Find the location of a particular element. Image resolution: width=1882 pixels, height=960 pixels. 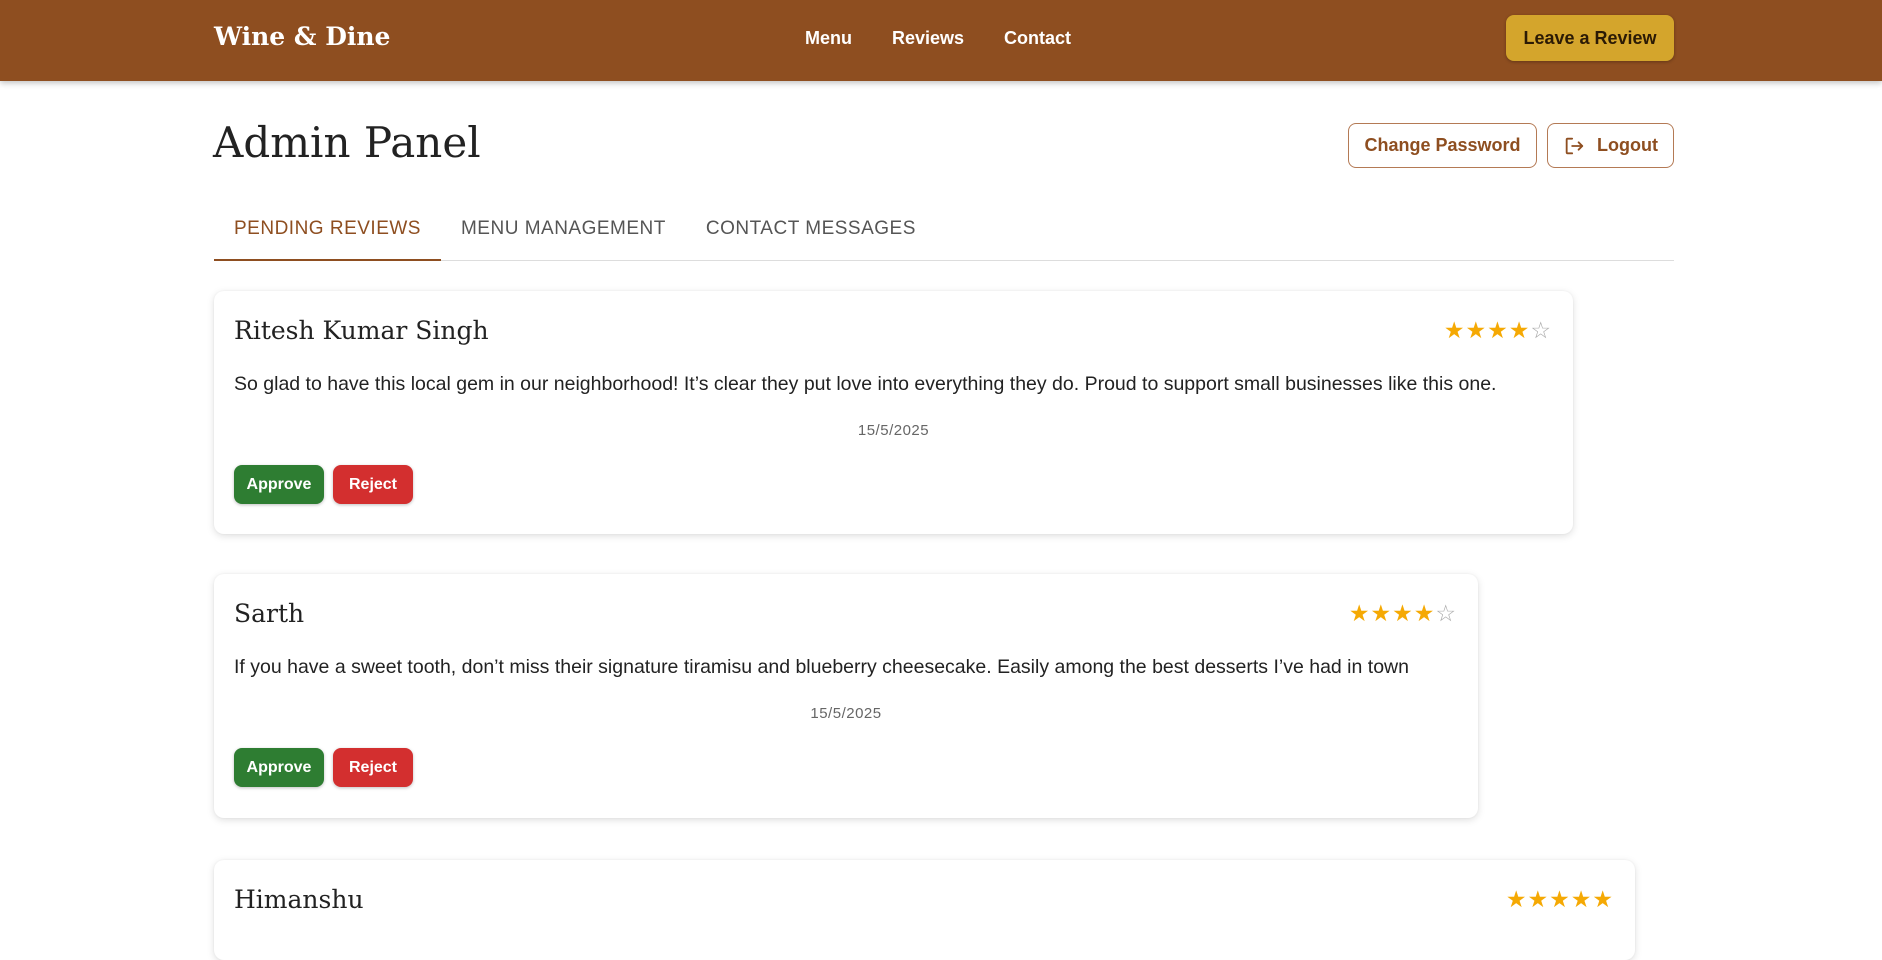

brand-logo: Wine & Dine is located at coordinates (302, 36).